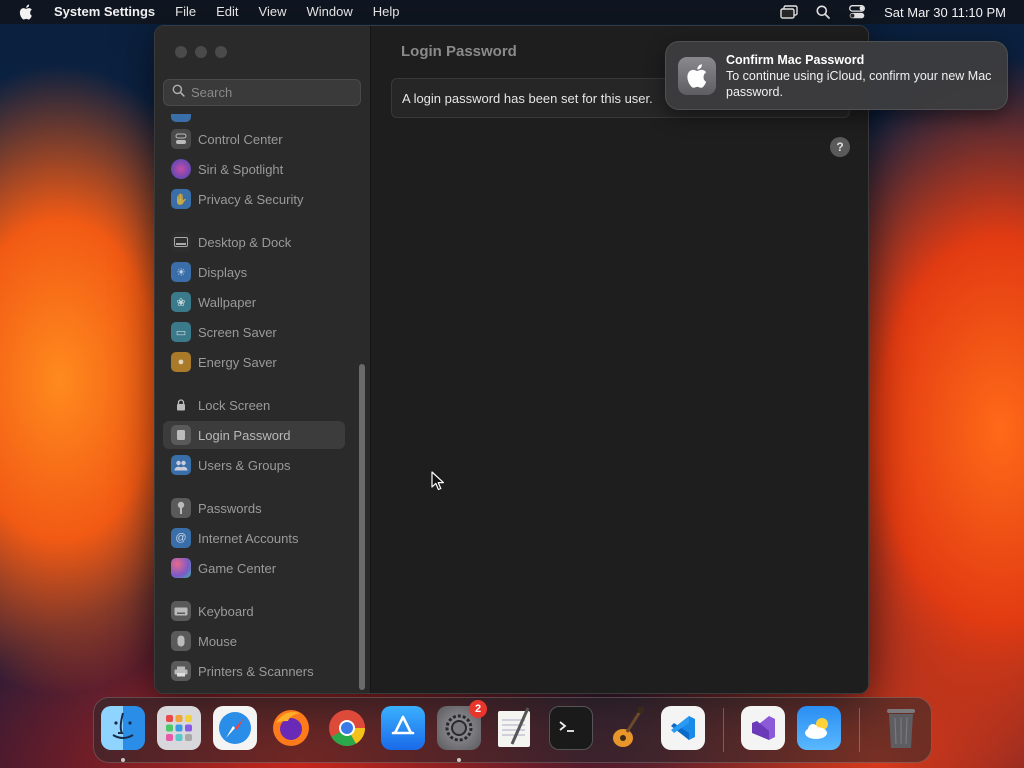 Image resolution: width=1024 pixels, height=768 pixels. I want to click on sidebar-scrollbar, so click(362, 527).